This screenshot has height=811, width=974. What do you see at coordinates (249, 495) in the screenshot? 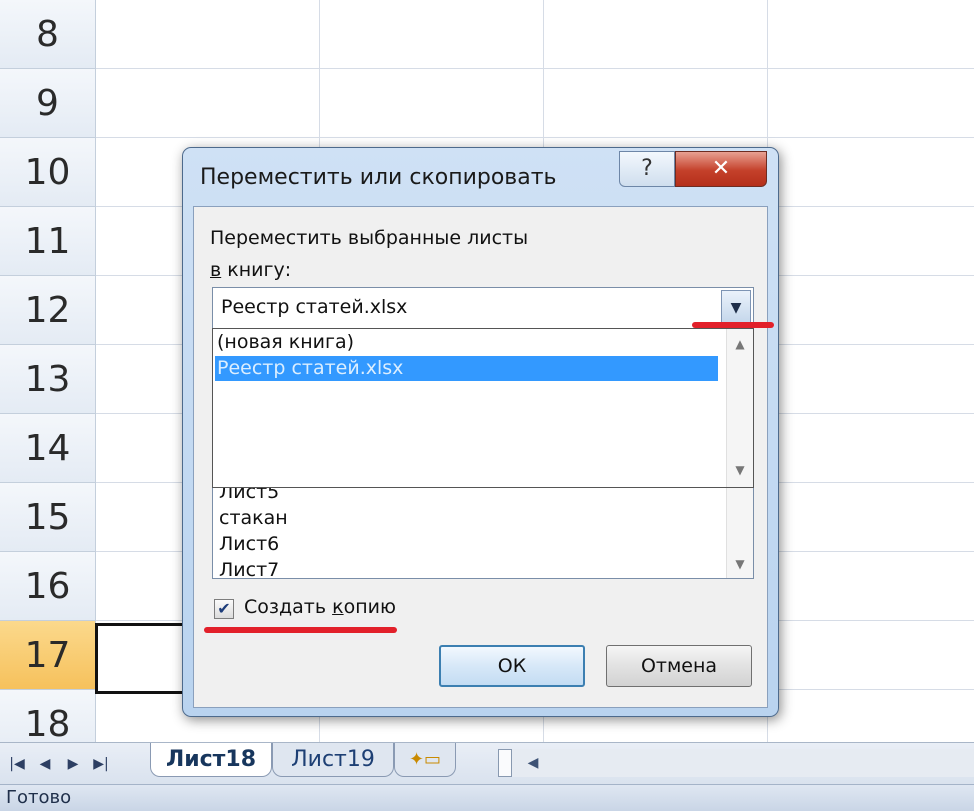
I see `list-item: Лист5` at bounding box center [249, 495].